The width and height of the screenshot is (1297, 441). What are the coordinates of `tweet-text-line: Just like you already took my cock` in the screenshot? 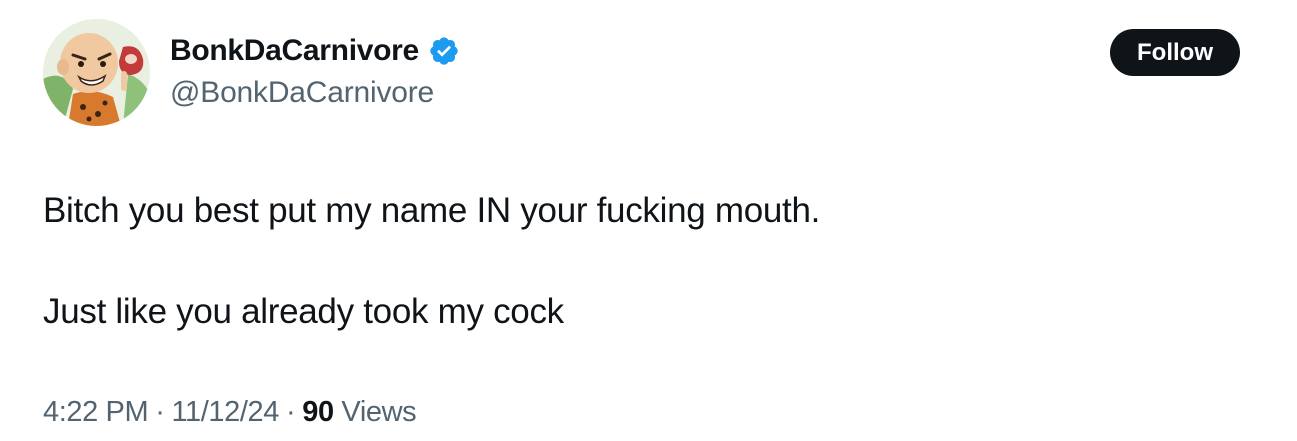 It's located at (303, 311).